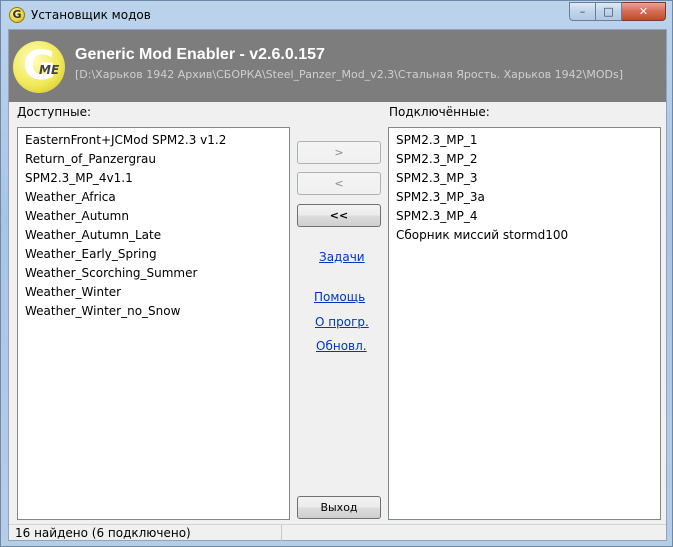 The width and height of the screenshot is (673, 547). I want to click on list-item: SPM2.3_MP_1, so click(528, 140).